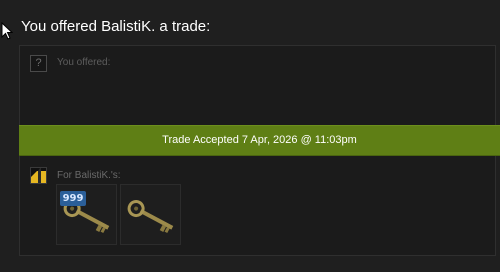 The width and height of the screenshot is (500, 272). Describe the element at coordinates (73, 198) in the screenshot. I see `item-quantity-badge: 999` at that location.